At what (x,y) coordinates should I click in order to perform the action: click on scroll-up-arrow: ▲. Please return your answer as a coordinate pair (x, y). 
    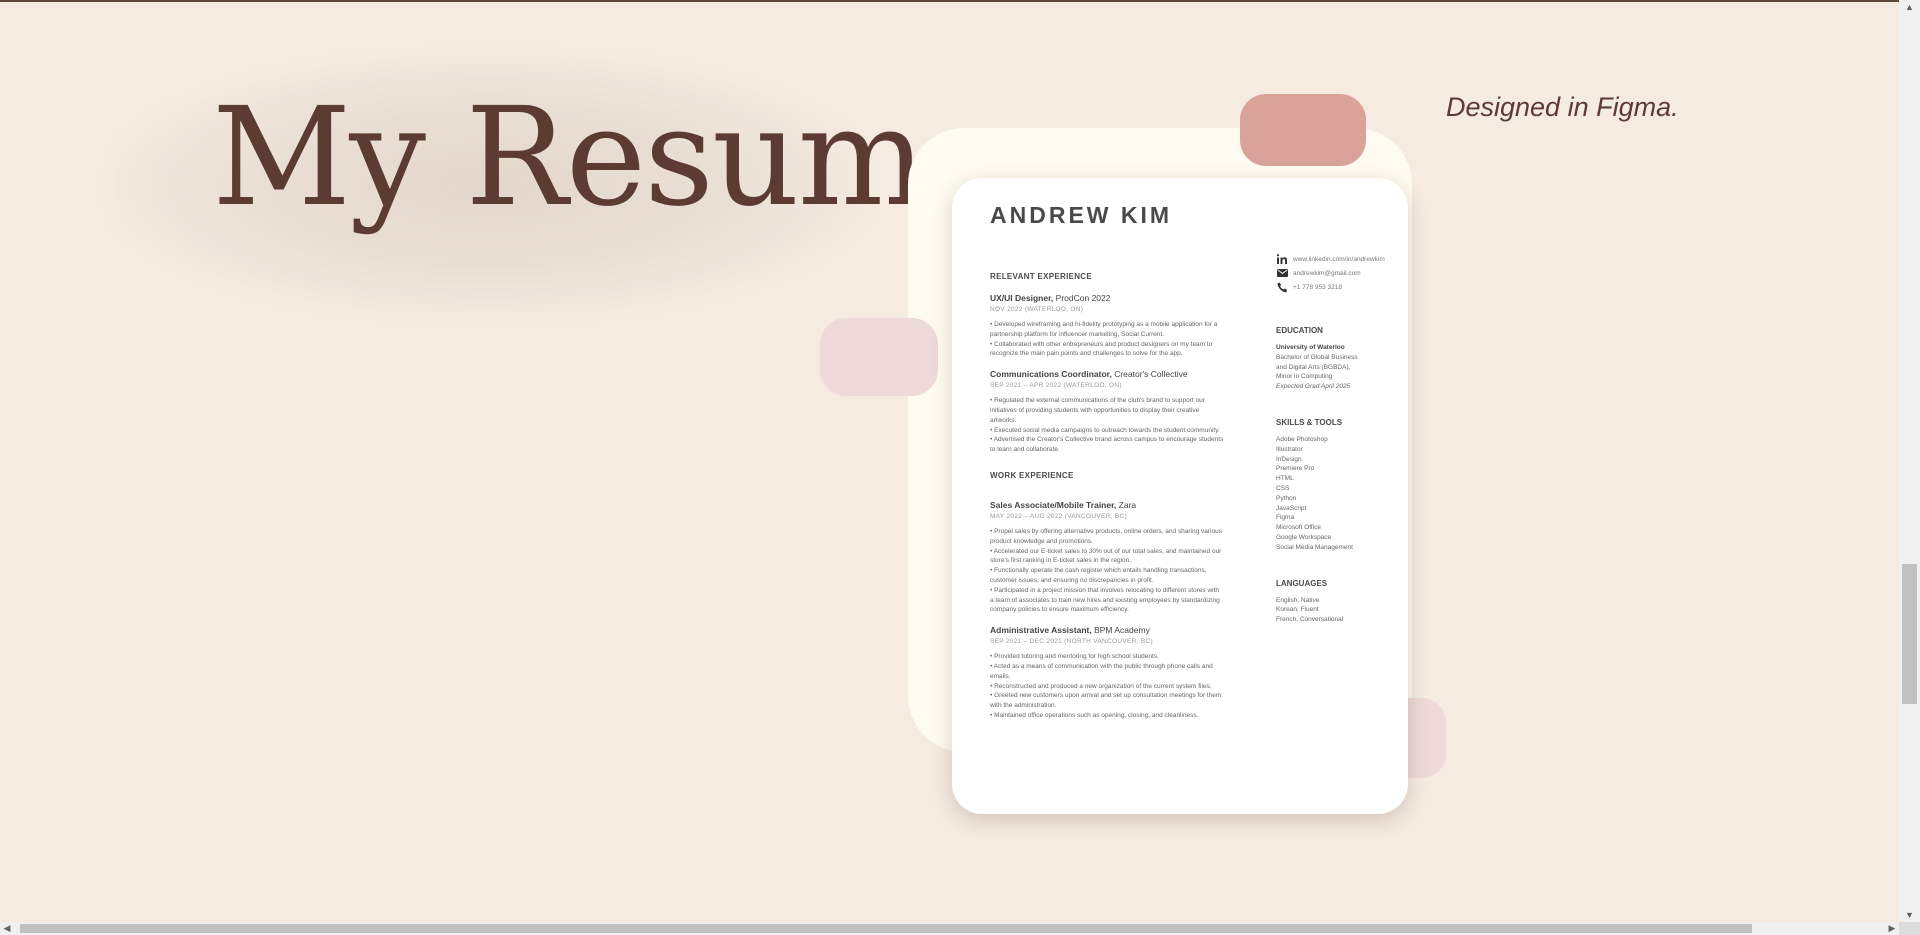
    Looking at the image, I should click on (1909, 7).